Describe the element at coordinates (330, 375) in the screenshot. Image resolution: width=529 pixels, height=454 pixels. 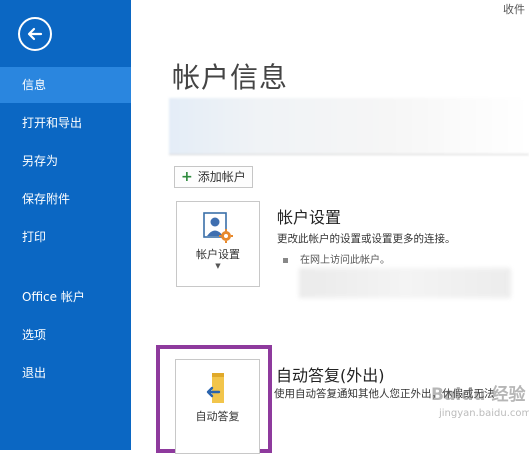
I see `auto-reply-title: 自动答复(外出)` at that location.